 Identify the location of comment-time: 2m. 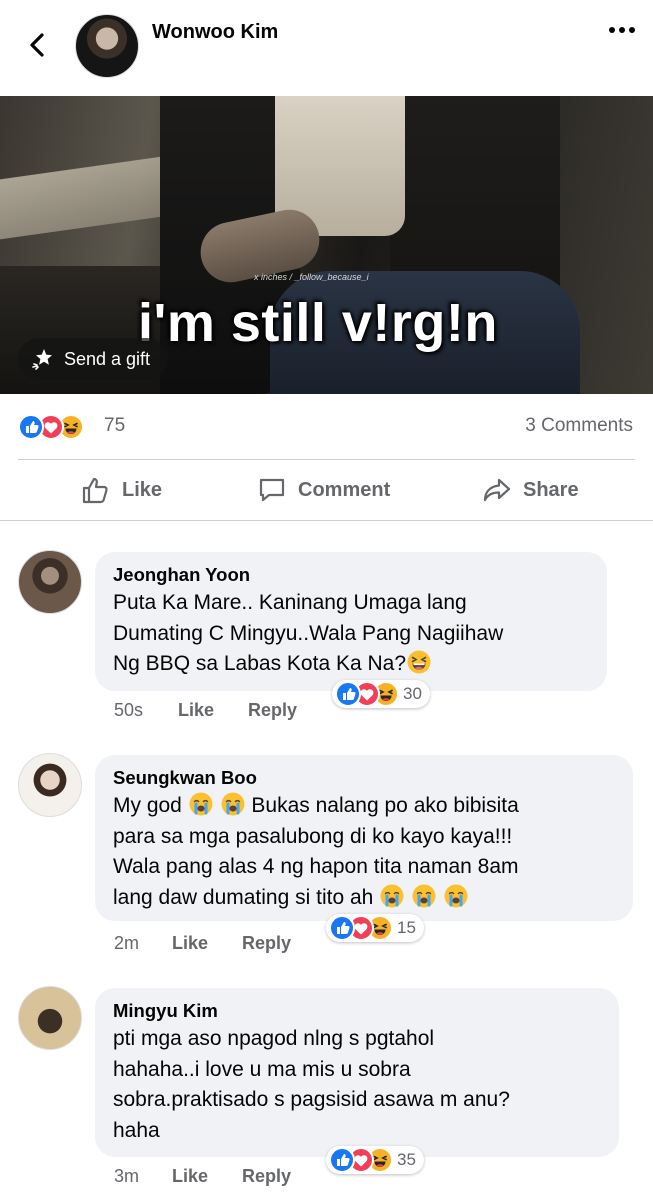
(127, 943).